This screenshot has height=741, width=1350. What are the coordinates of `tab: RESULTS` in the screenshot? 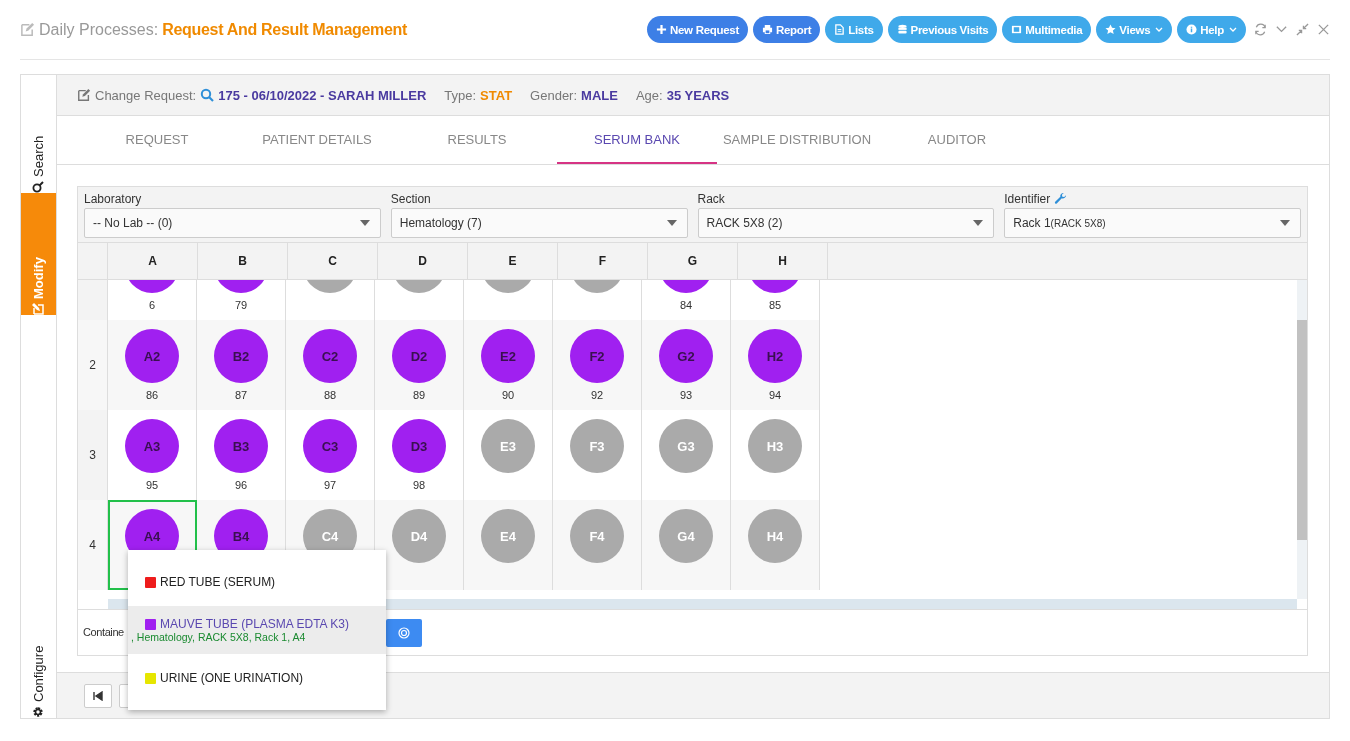 It's located at (477, 140).